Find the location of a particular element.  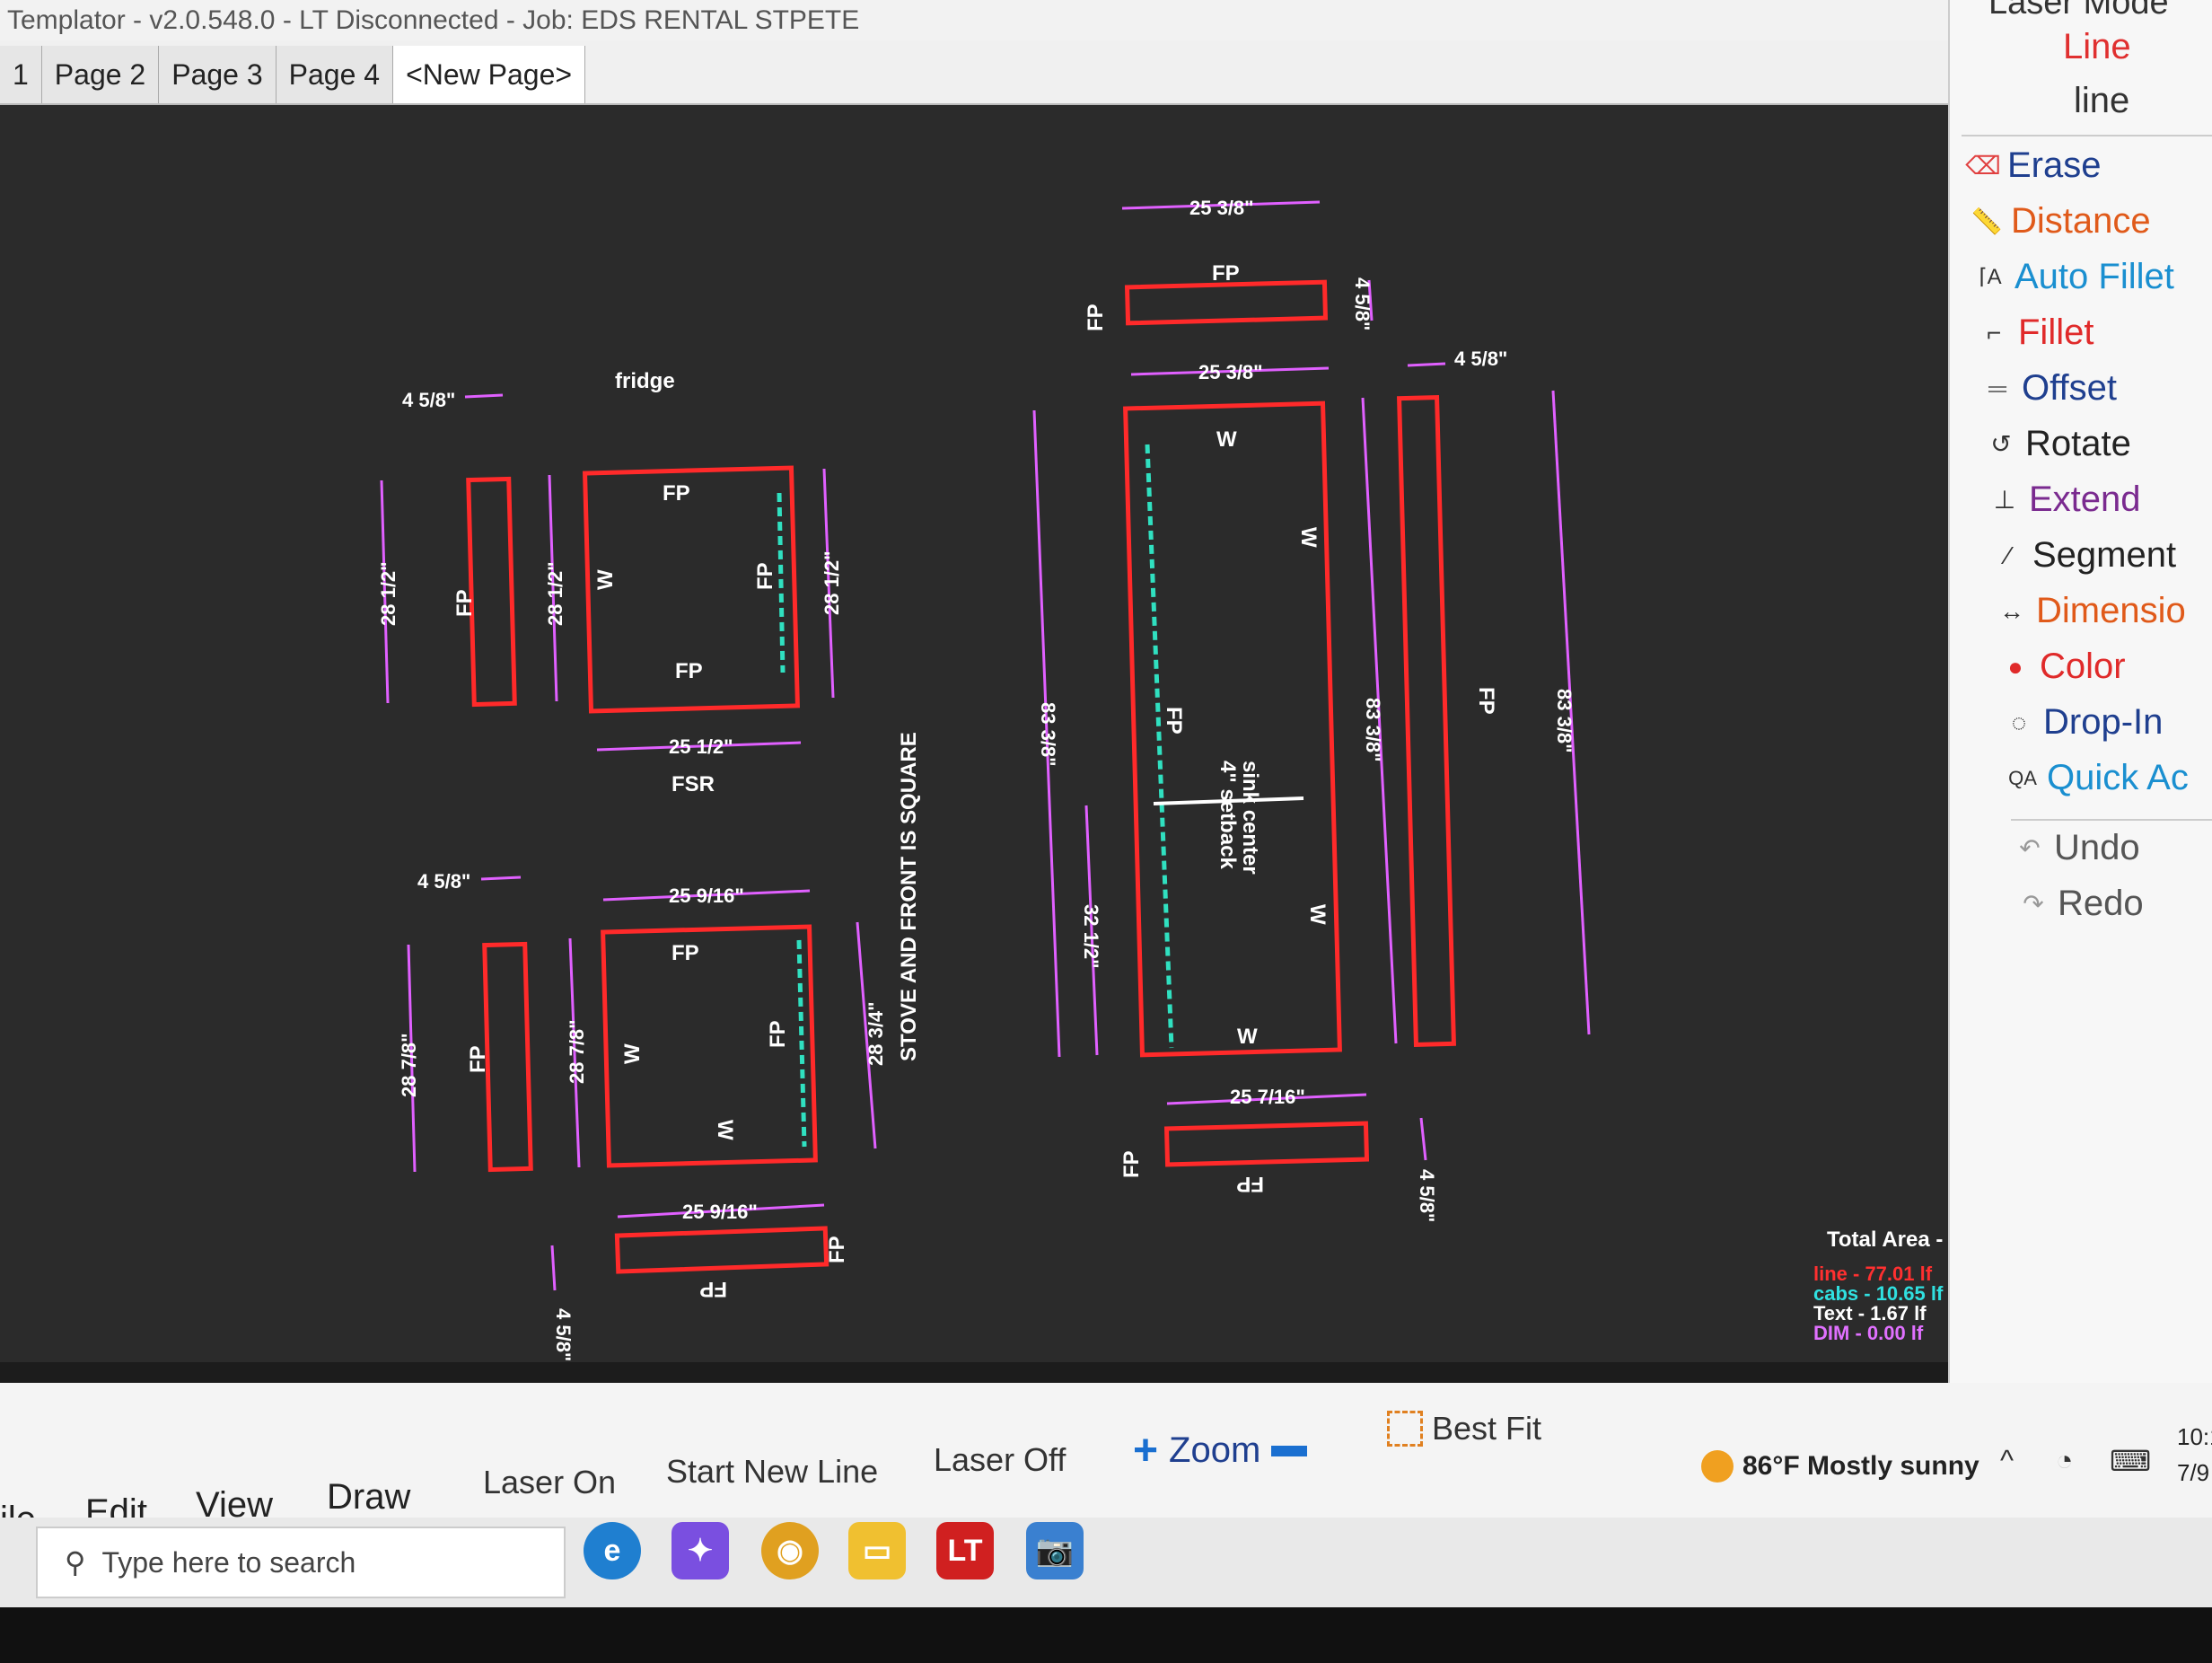

weather-text: 86°F Mostly sunny is located at coordinates (1860, 1466).